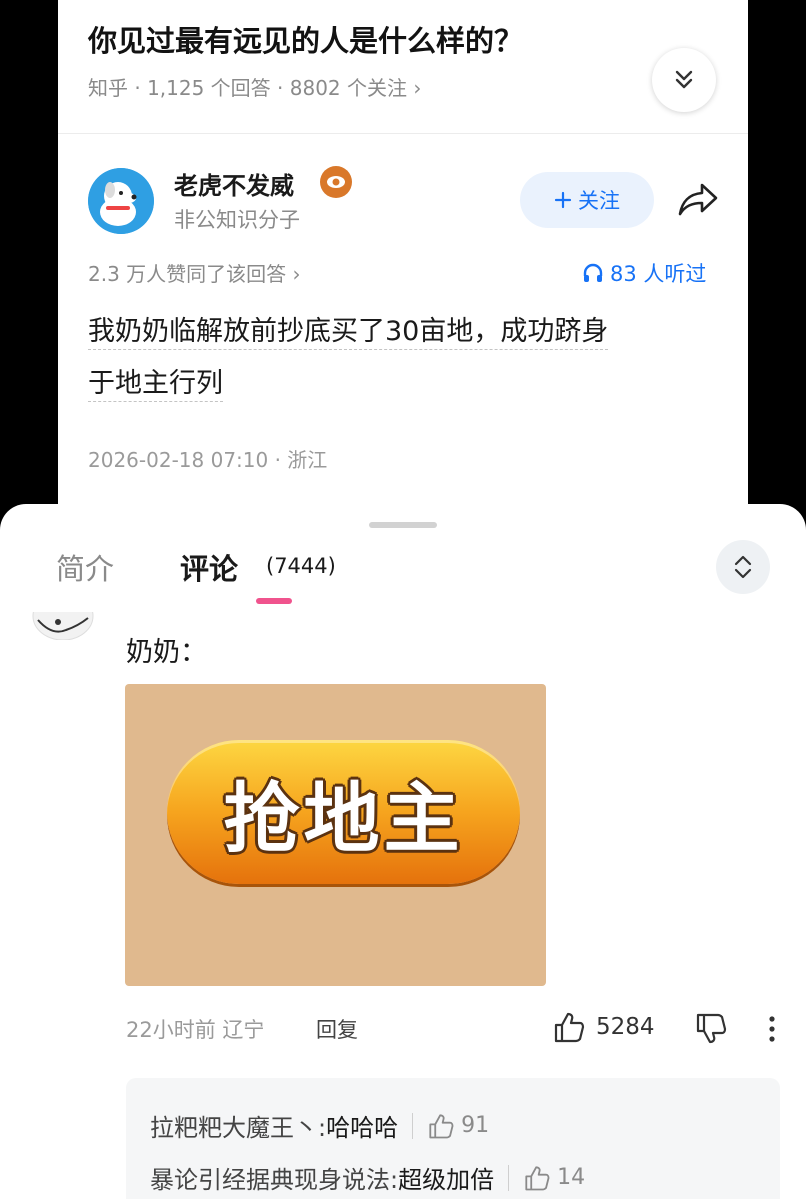  I want to click on question-meta: 知乎 · 1,125 个回答 · 8802 个关注 ›, so click(254, 86).